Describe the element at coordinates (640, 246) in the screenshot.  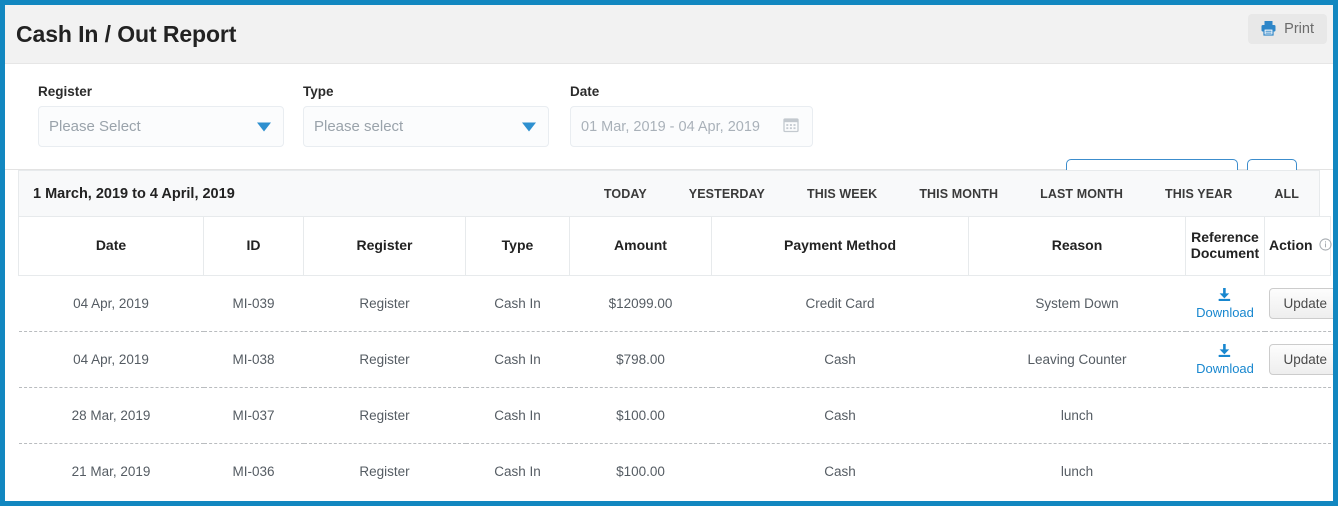
I see `column-header-amount: Amount` at that location.